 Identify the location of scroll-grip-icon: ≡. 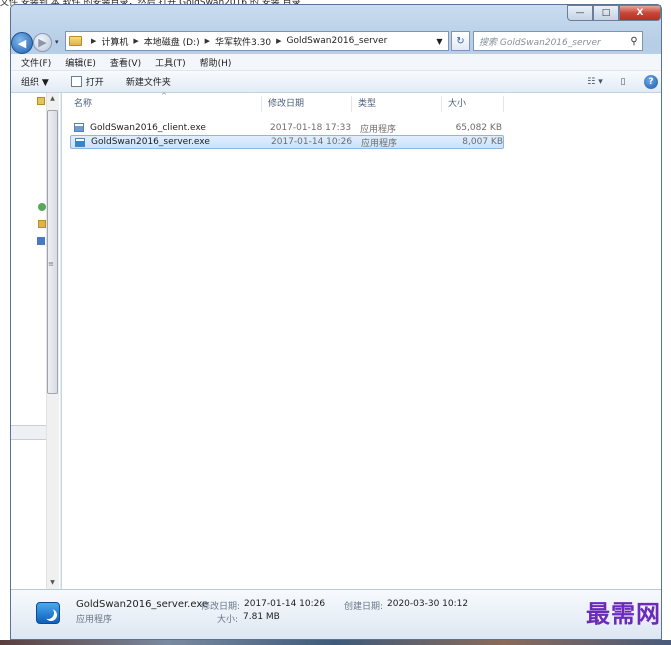
(51, 264).